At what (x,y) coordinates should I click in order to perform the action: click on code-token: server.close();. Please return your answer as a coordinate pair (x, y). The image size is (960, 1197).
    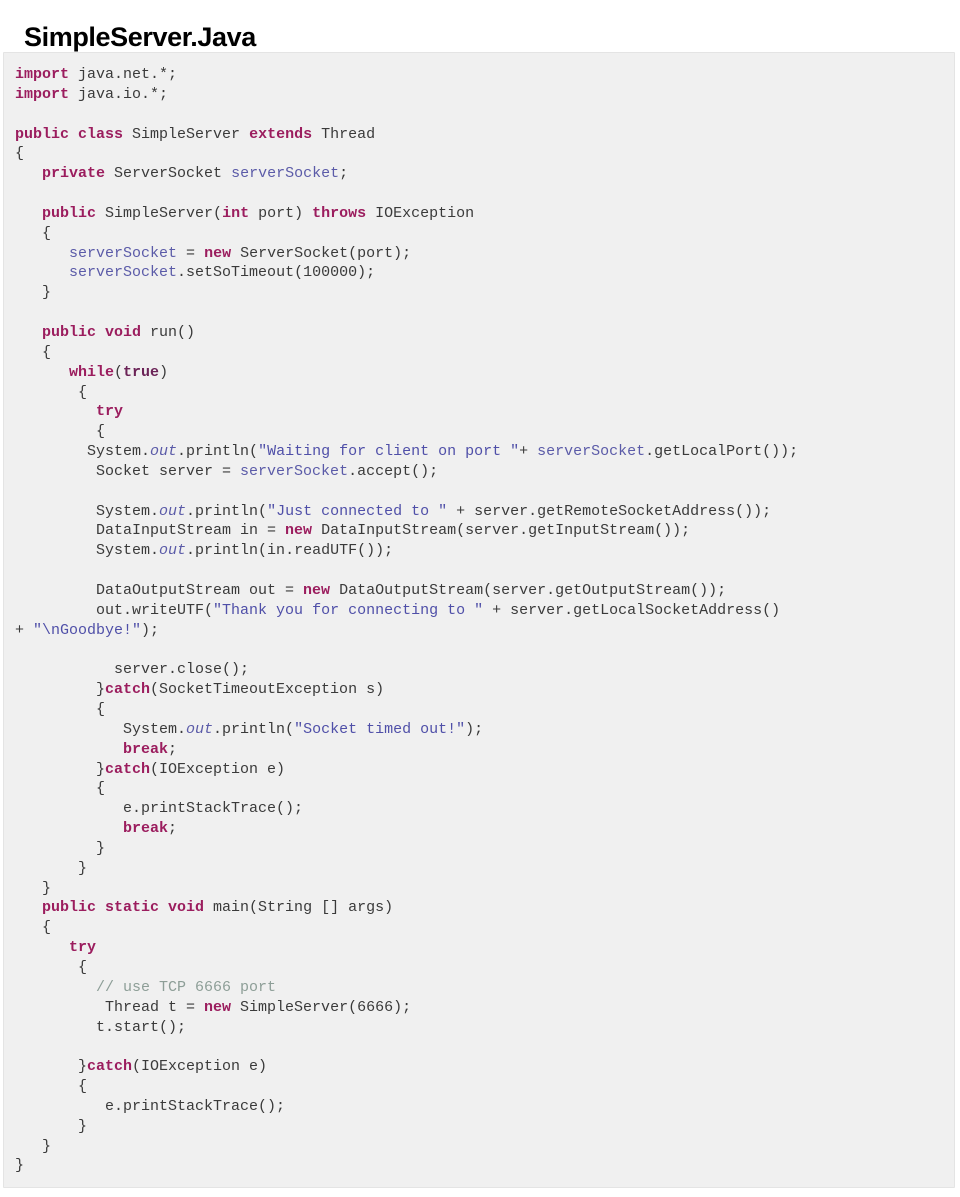
    Looking at the image, I should click on (132, 670).